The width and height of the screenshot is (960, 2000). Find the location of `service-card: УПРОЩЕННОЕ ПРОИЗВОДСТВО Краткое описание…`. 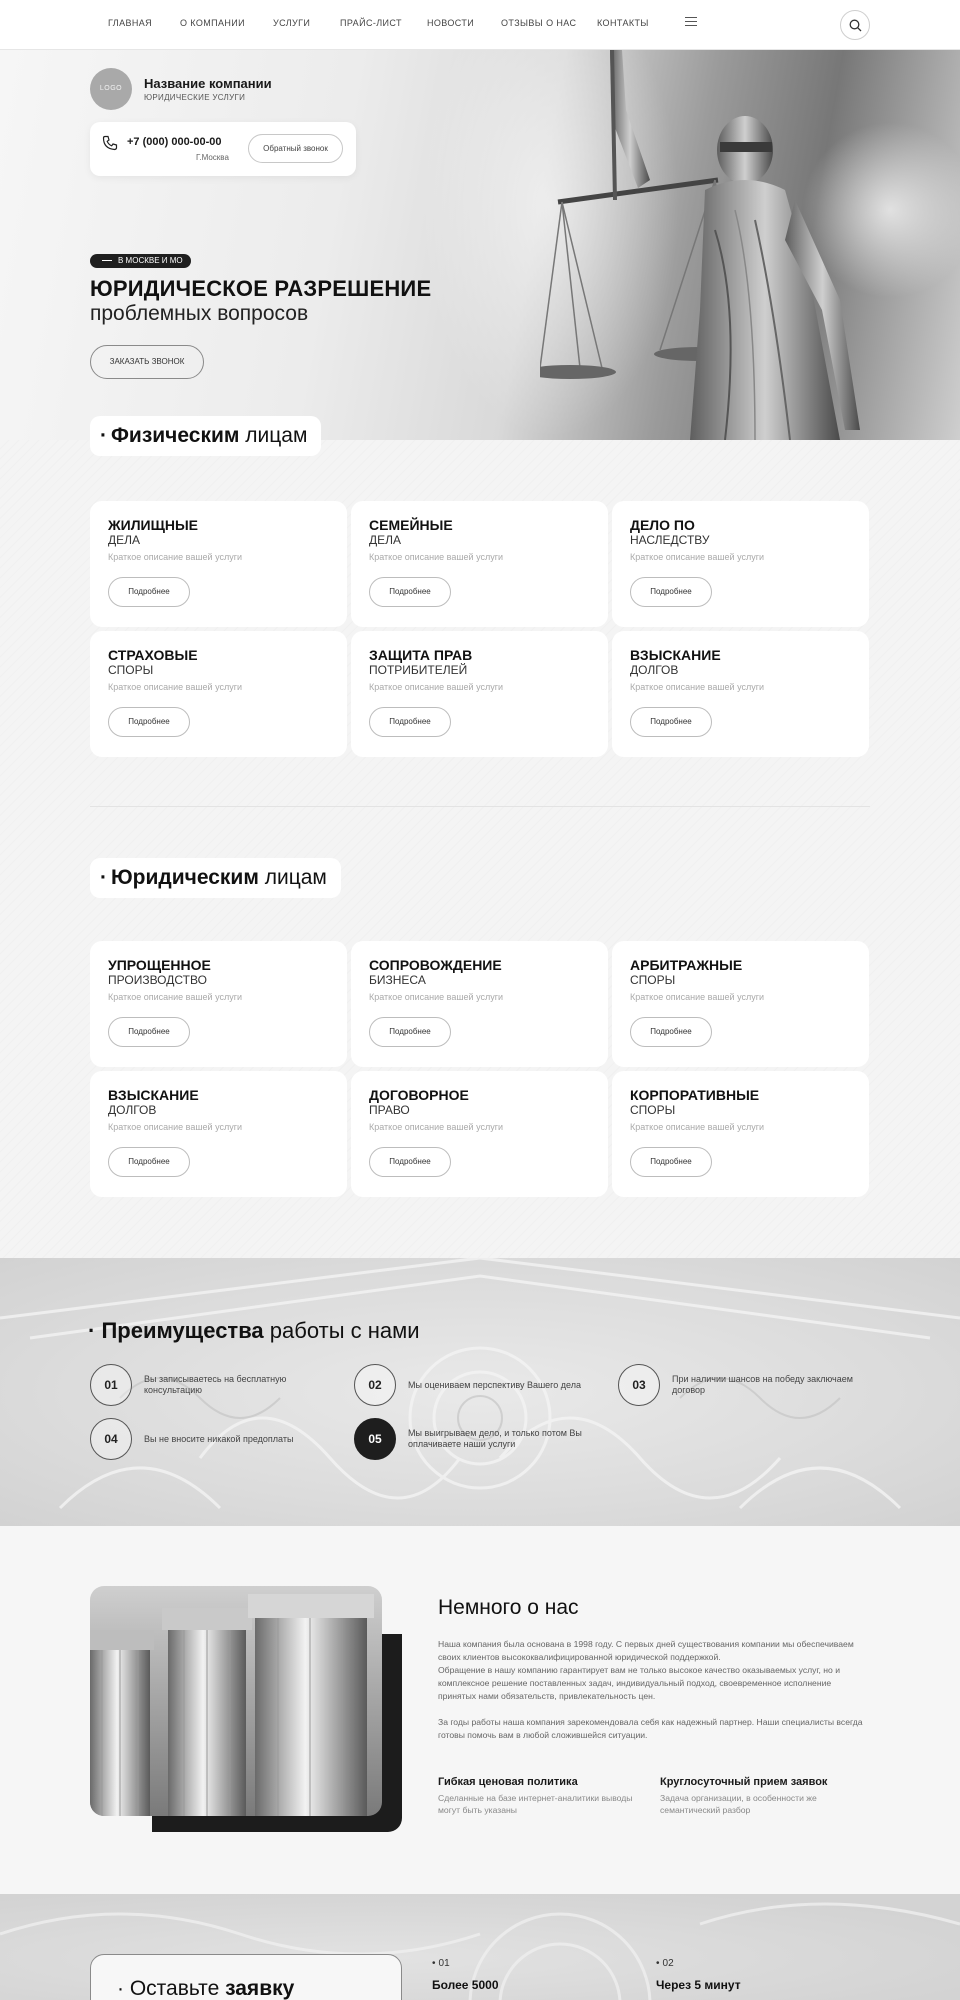

service-card: УПРОЩЕННОЕ ПРОИЗВОДСТВО Краткое описание… is located at coordinates (218, 1004).